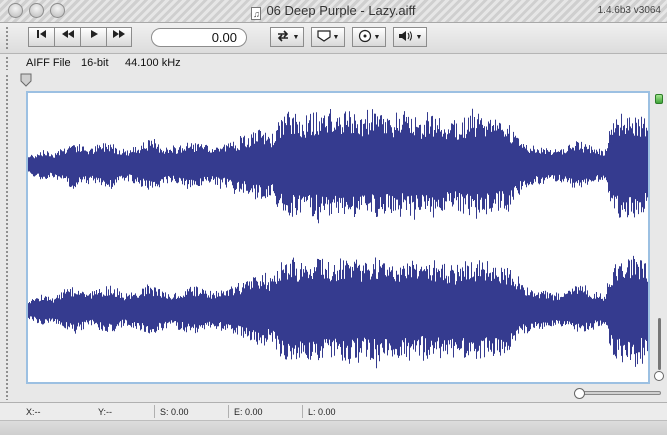  What do you see at coordinates (333, 427) in the screenshot?
I see `window-bottom-edge` at bounding box center [333, 427].